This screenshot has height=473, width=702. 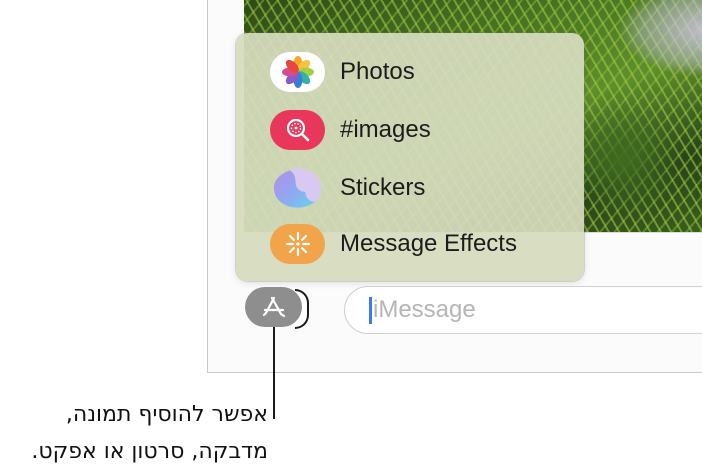 What do you see at coordinates (297, 72) in the screenshot?
I see `photos-icon` at bounding box center [297, 72].